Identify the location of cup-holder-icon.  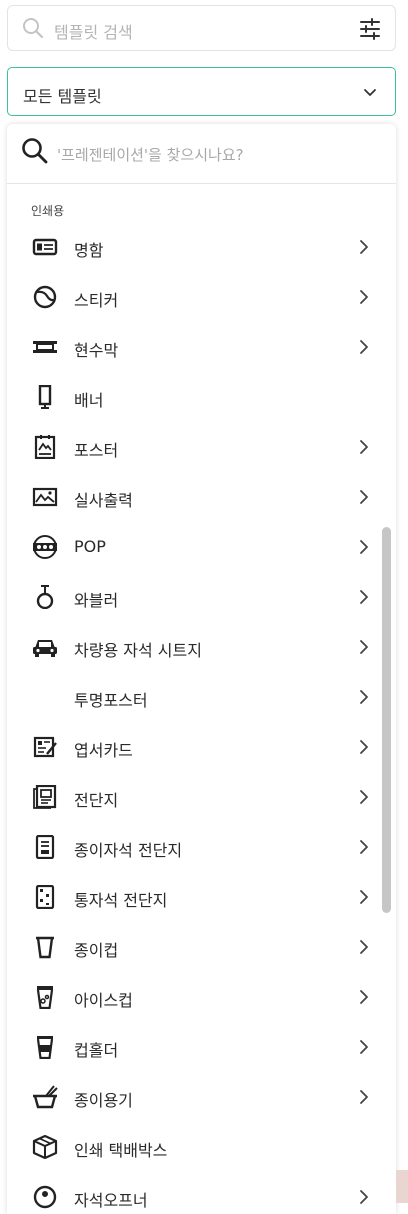
(45, 1047).